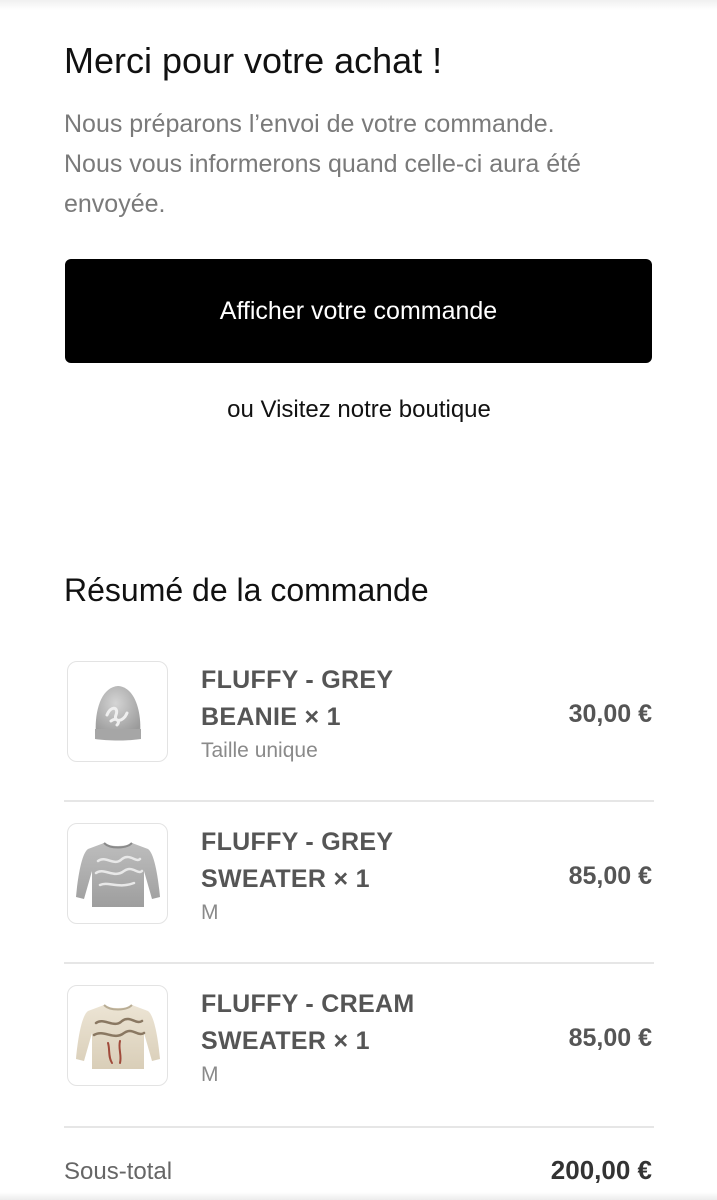  Describe the element at coordinates (358, 5) in the screenshot. I see `top-edge` at that location.